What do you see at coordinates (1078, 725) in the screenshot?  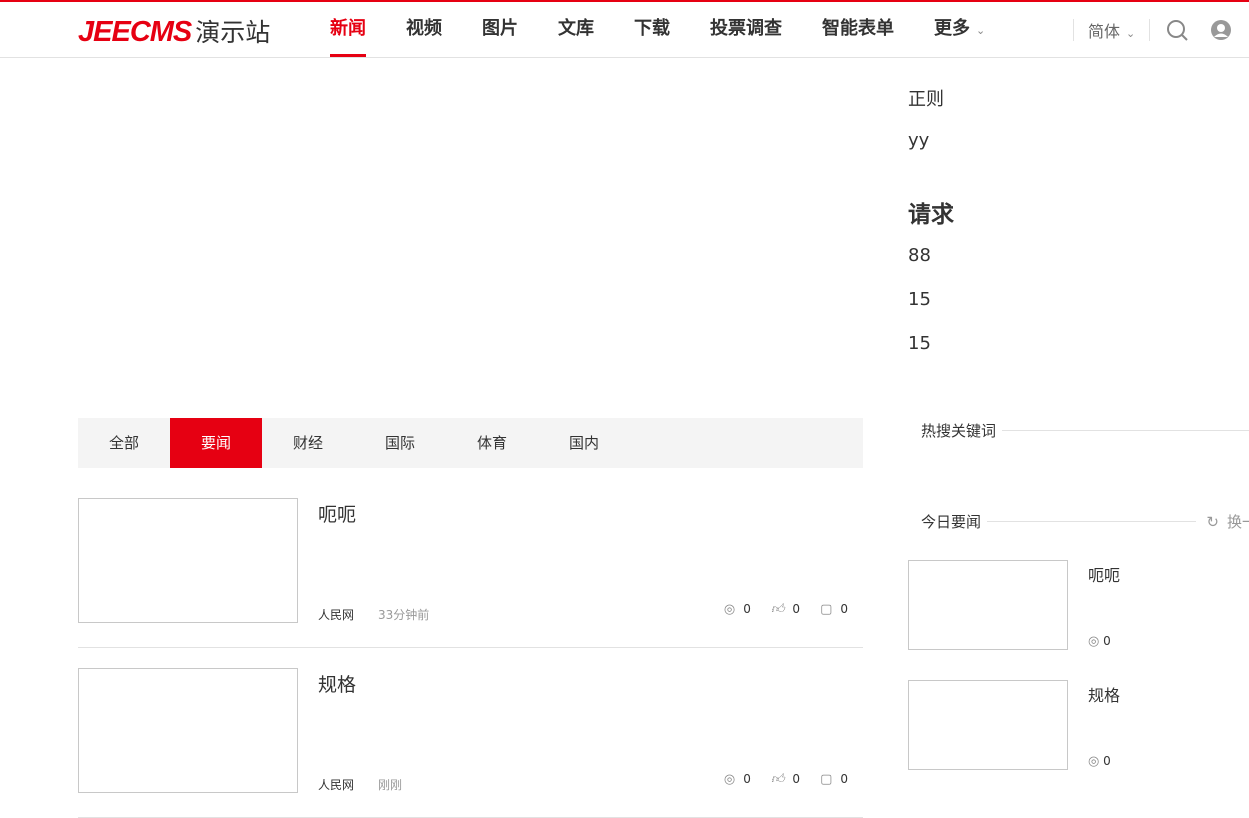 I see `today-news-item: 规格 ◎ 0` at bounding box center [1078, 725].